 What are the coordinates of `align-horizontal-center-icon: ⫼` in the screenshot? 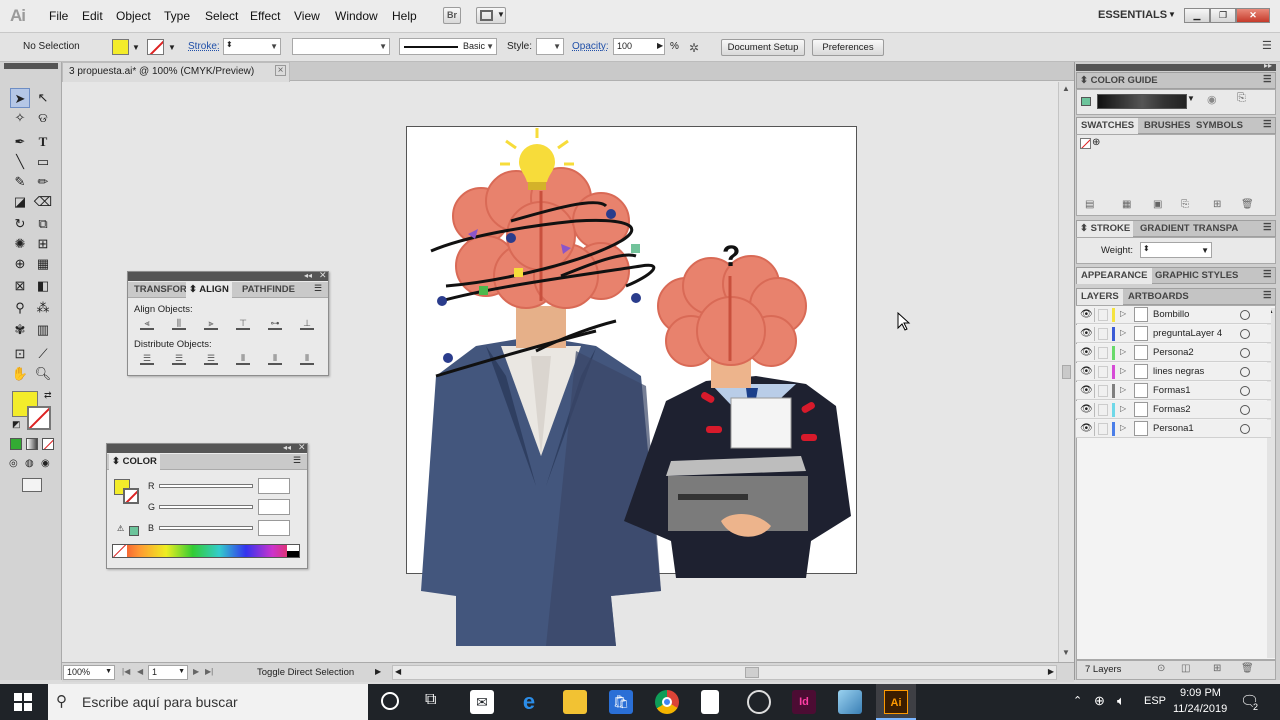 It's located at (179, 324).